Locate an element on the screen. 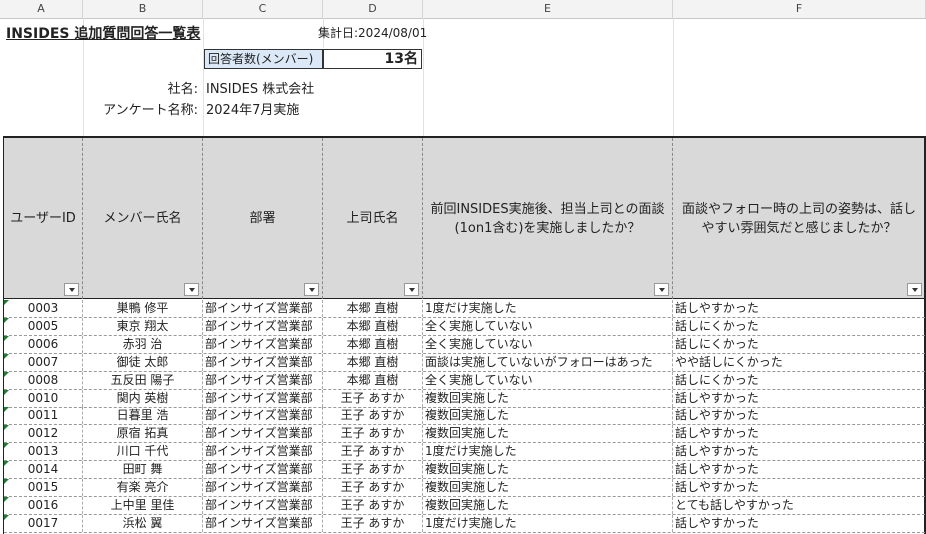  cell-member-name: 御徒 太郎 is located at coordinates (143, 362).